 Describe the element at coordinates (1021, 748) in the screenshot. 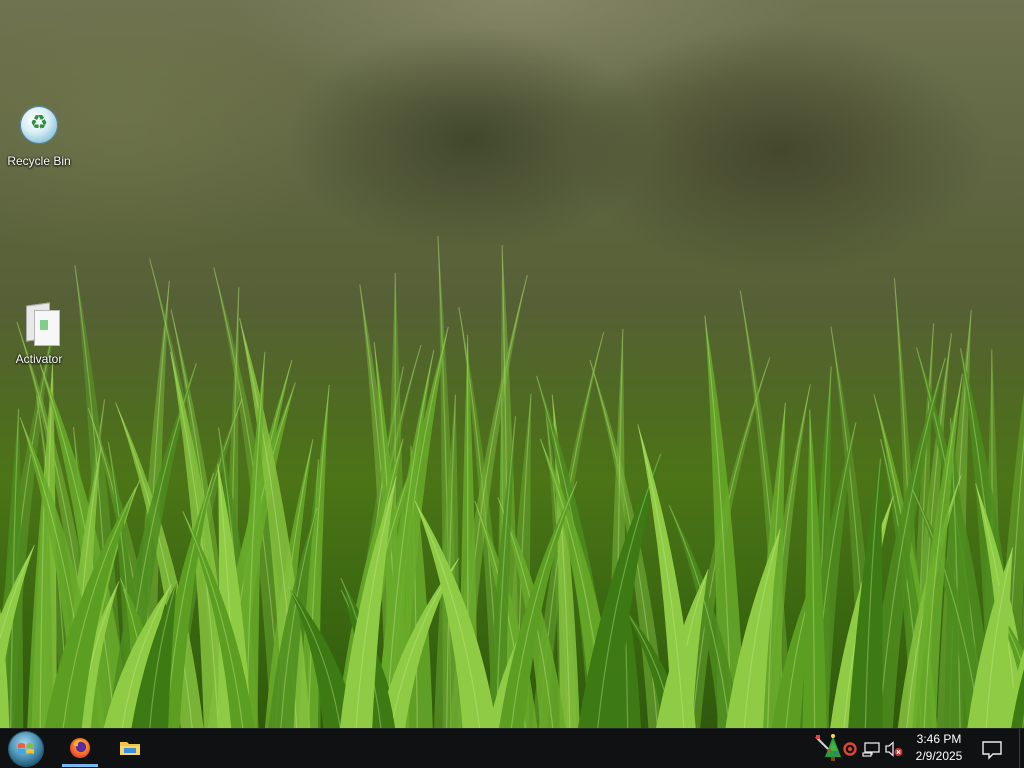

I see `show-desktop-button` at that location.